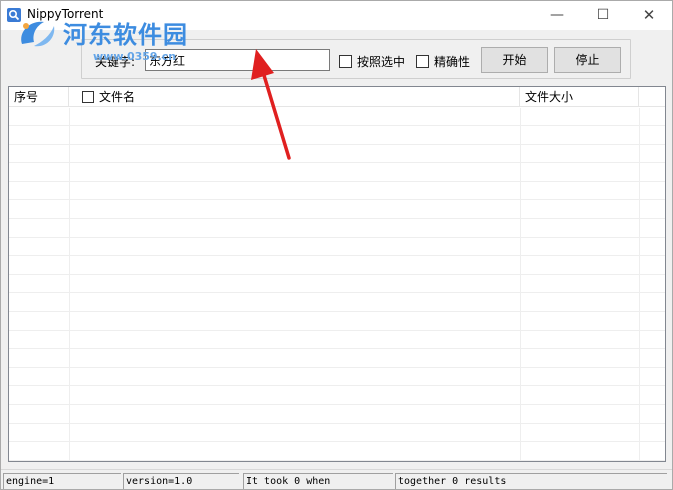 The height and width of the screenshot is (490, 673). I want to click on watermark-logo-icon, so click(38, 34).